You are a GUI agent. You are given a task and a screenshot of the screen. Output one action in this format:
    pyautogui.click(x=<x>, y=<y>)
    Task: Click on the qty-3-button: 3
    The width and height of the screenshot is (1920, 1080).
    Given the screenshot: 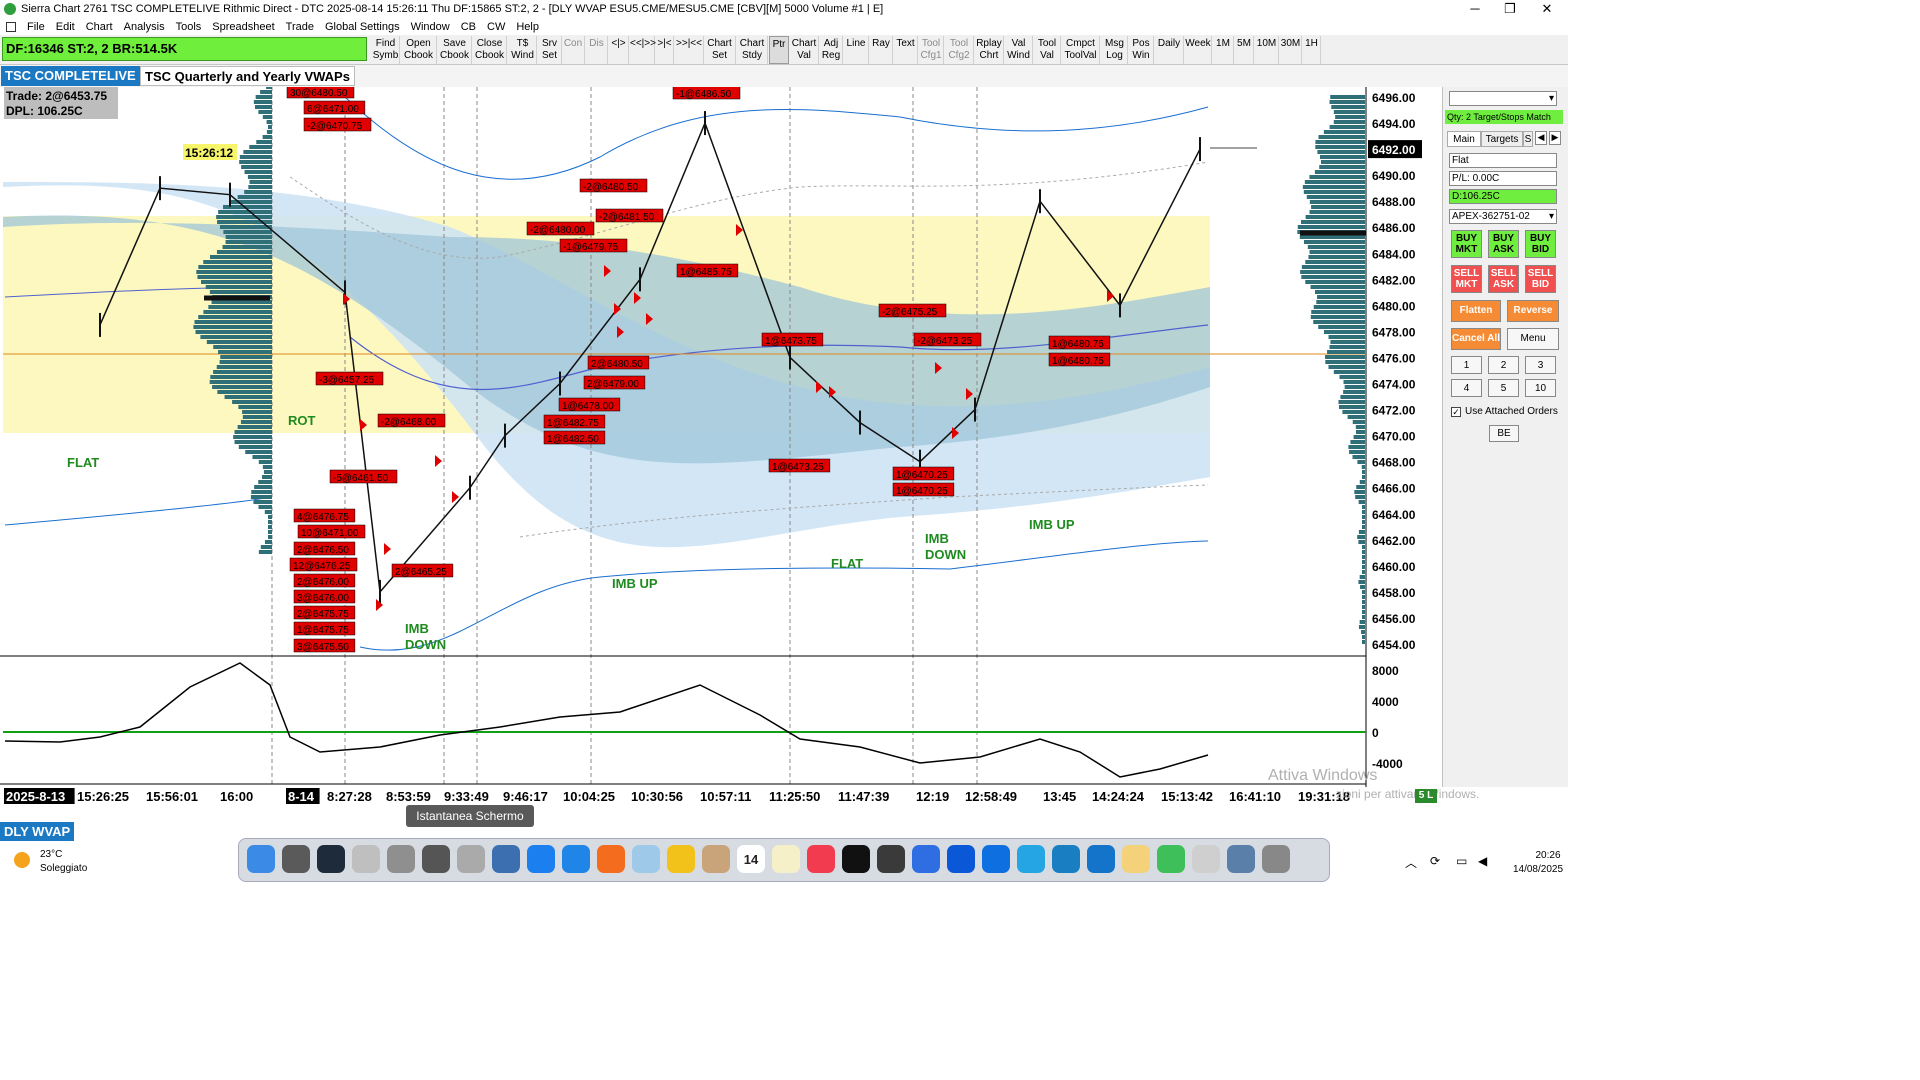 What is the action you would take?
    pyautogui.click(x=1540, y=365)
    